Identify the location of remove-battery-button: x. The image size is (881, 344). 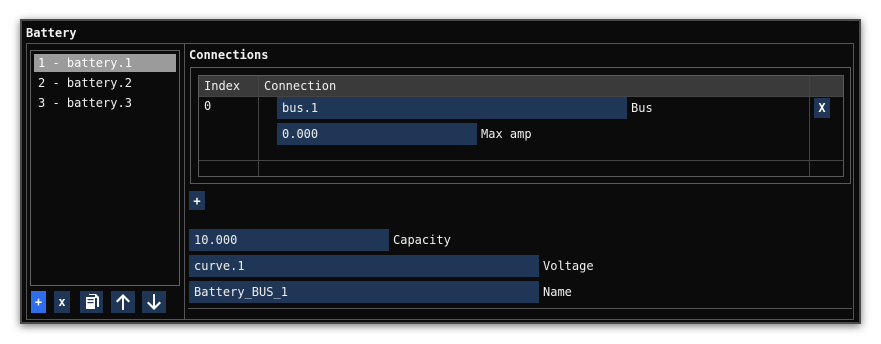
(62, 302).